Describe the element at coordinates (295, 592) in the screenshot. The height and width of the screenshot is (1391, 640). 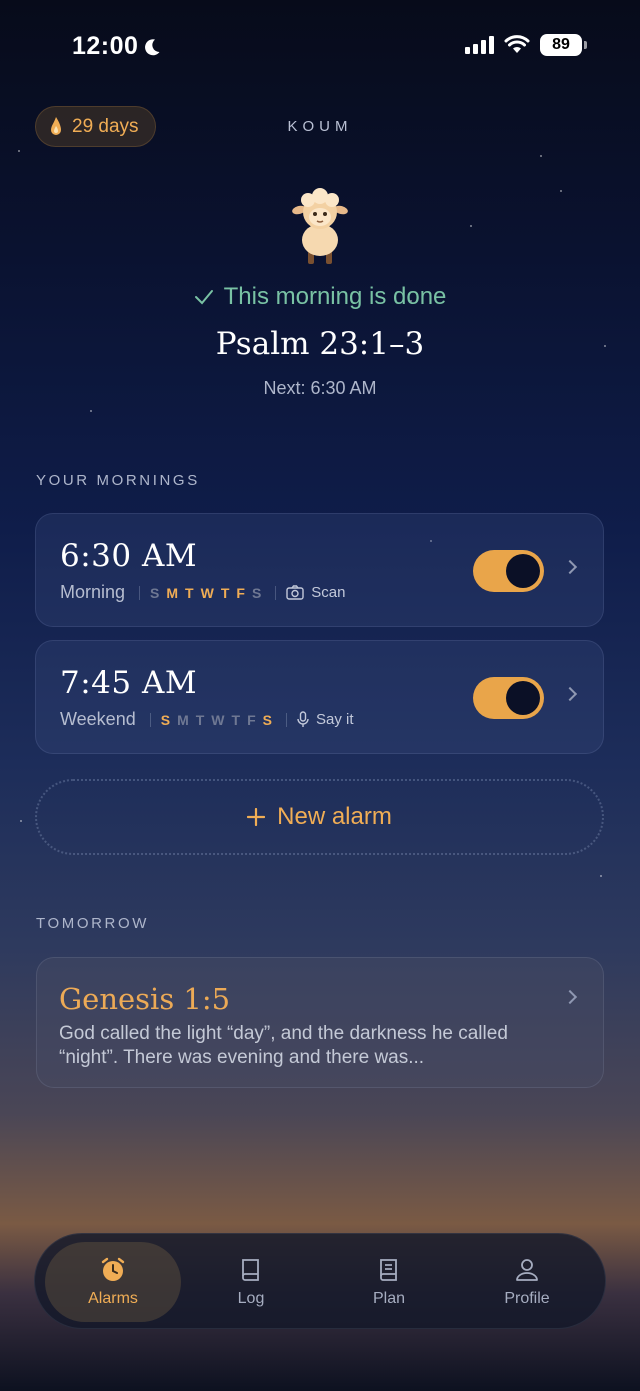
I see `camera-icon` at that location.